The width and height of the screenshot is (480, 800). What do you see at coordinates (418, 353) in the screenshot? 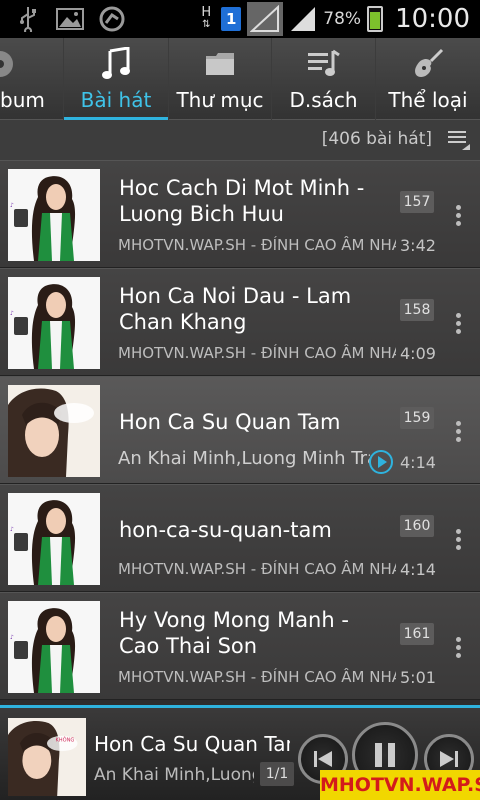
I see `song-duration: 4:09` at bounding box center [418, 353].